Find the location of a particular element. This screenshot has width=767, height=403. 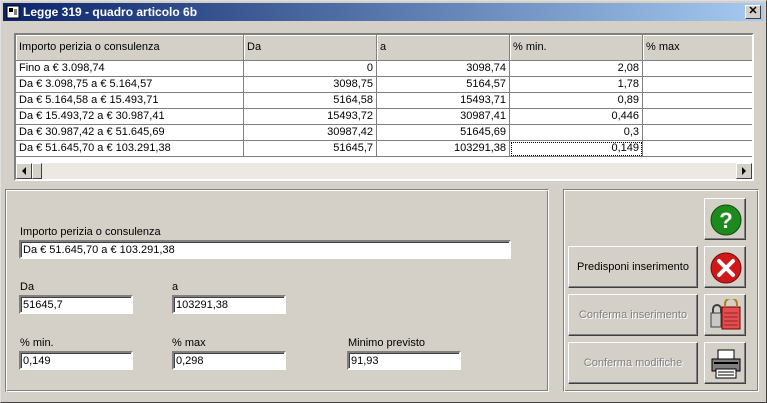

predisponi-button: Predisponi inserimento is located at coordinates (633, 267).